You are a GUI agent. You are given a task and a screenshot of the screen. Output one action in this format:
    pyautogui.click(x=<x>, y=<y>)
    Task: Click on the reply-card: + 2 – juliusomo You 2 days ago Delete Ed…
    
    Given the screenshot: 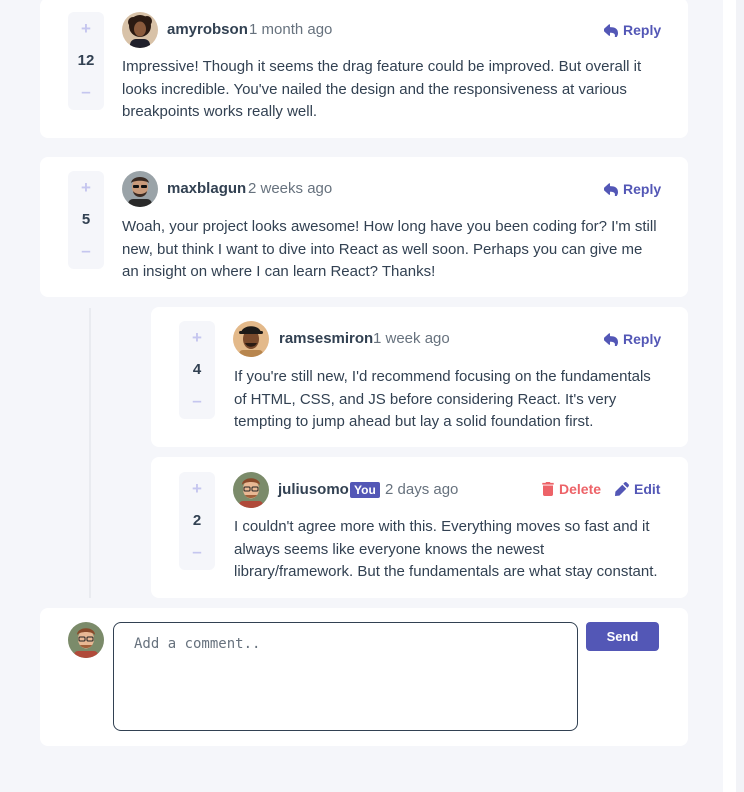 What is the action you would take?
    pyautogui.click(x=419, y=527)
    